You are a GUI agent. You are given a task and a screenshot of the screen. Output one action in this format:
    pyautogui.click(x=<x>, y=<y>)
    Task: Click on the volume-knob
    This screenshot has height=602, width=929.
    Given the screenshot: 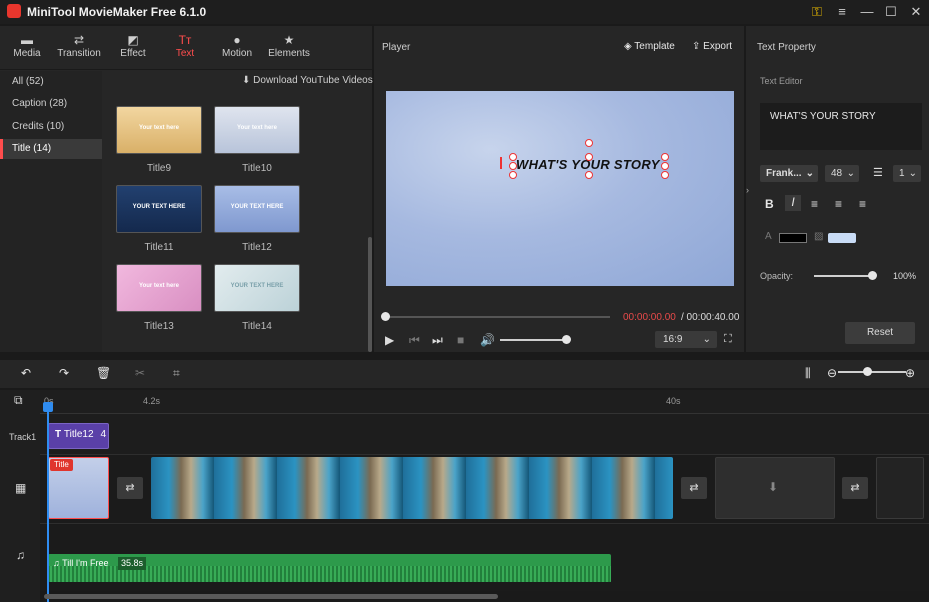 What is the action you would take?
    pyautogui.click(x=566, y=339)
    